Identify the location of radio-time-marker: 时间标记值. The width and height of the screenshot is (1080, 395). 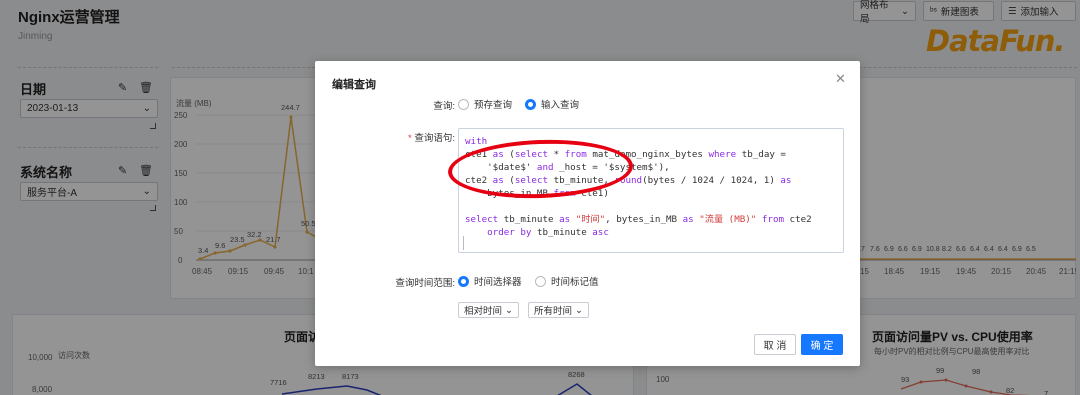
(567, 281).